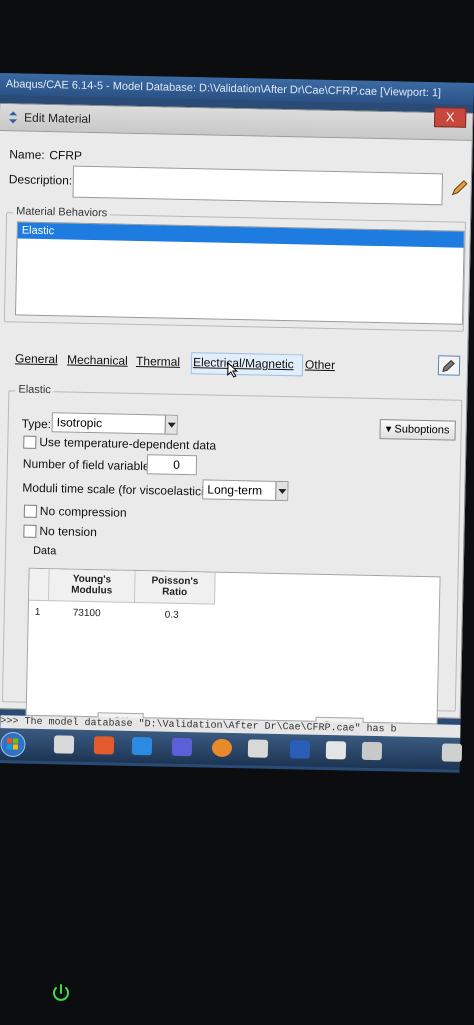 This screenshot has height=1025, width=474. I want to click on tray-icon, so click(452, 752).